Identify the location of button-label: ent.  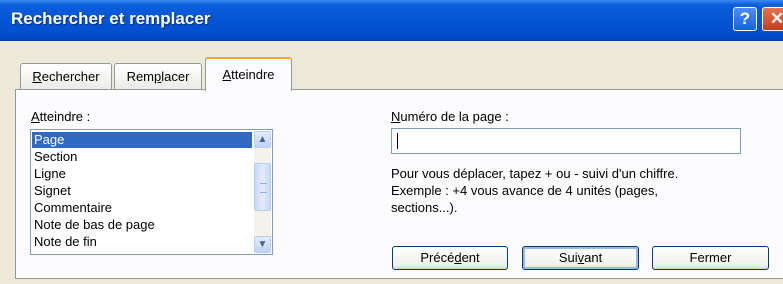
(470, 257).